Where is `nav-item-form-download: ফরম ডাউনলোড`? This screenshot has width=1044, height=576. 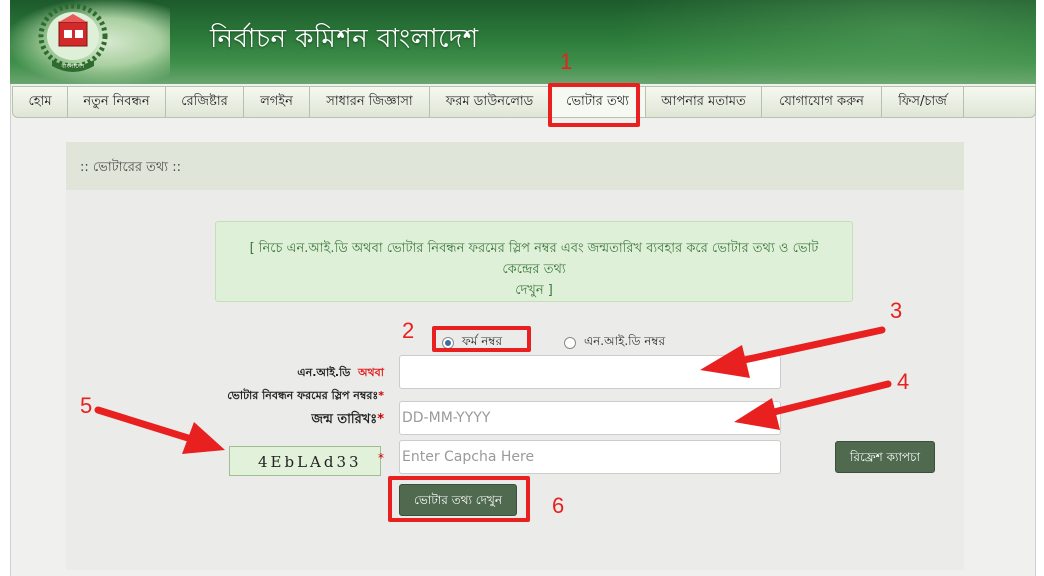
nav-item-form-download: ফরম ডাউনলোড is located at coordinates (490, 102).